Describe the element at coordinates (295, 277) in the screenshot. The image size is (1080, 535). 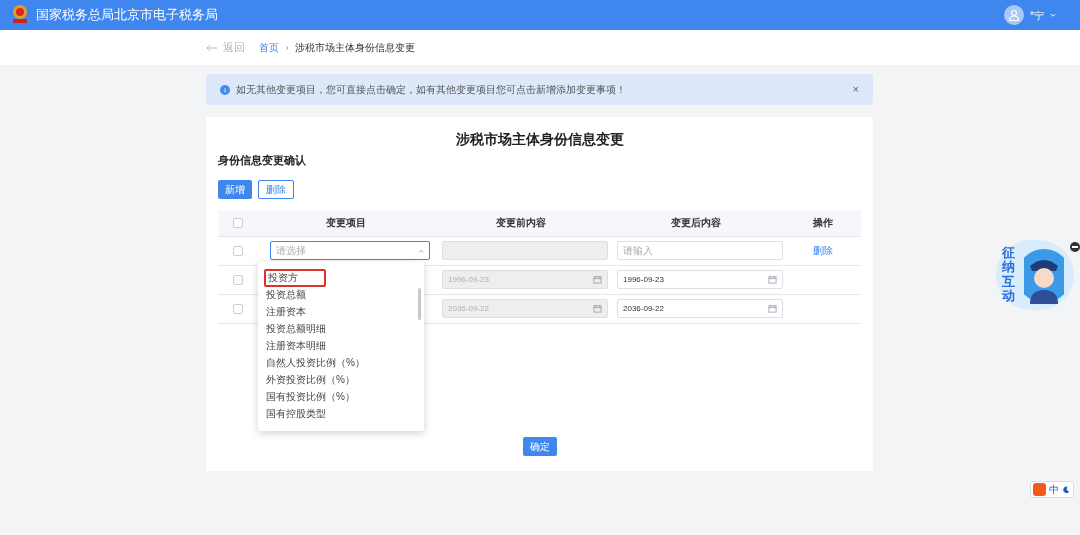
I see `dropdown-option: 投资方` at that location.